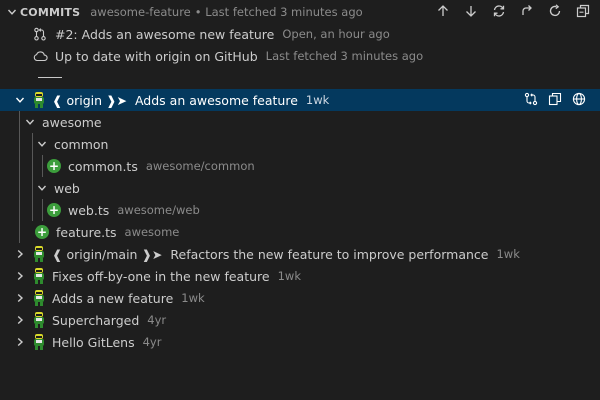 The image size is (600, 400). I want to click on compare-icon, so click(531, 100).